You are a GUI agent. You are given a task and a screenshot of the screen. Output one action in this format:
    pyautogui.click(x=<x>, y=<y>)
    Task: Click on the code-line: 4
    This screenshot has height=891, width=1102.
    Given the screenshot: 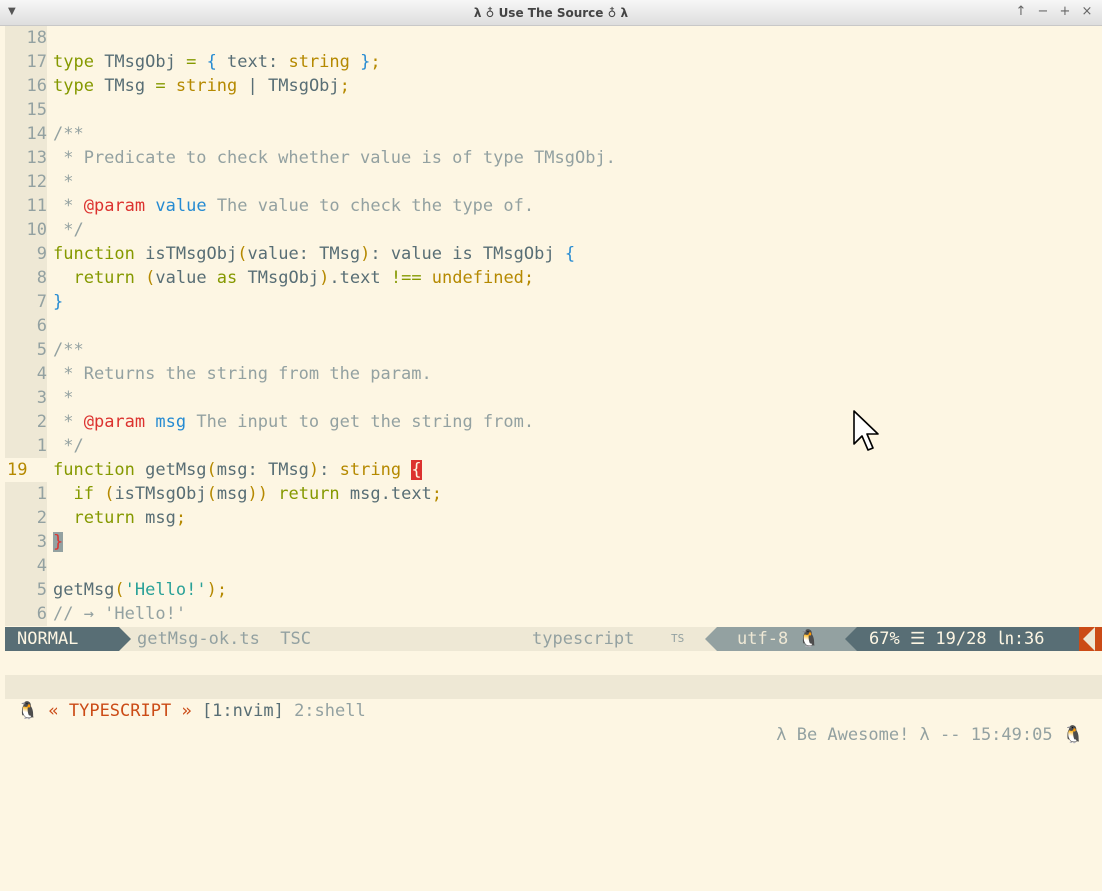 What is the action you would take?
    pyautogui.click(x=551, y=566)
    